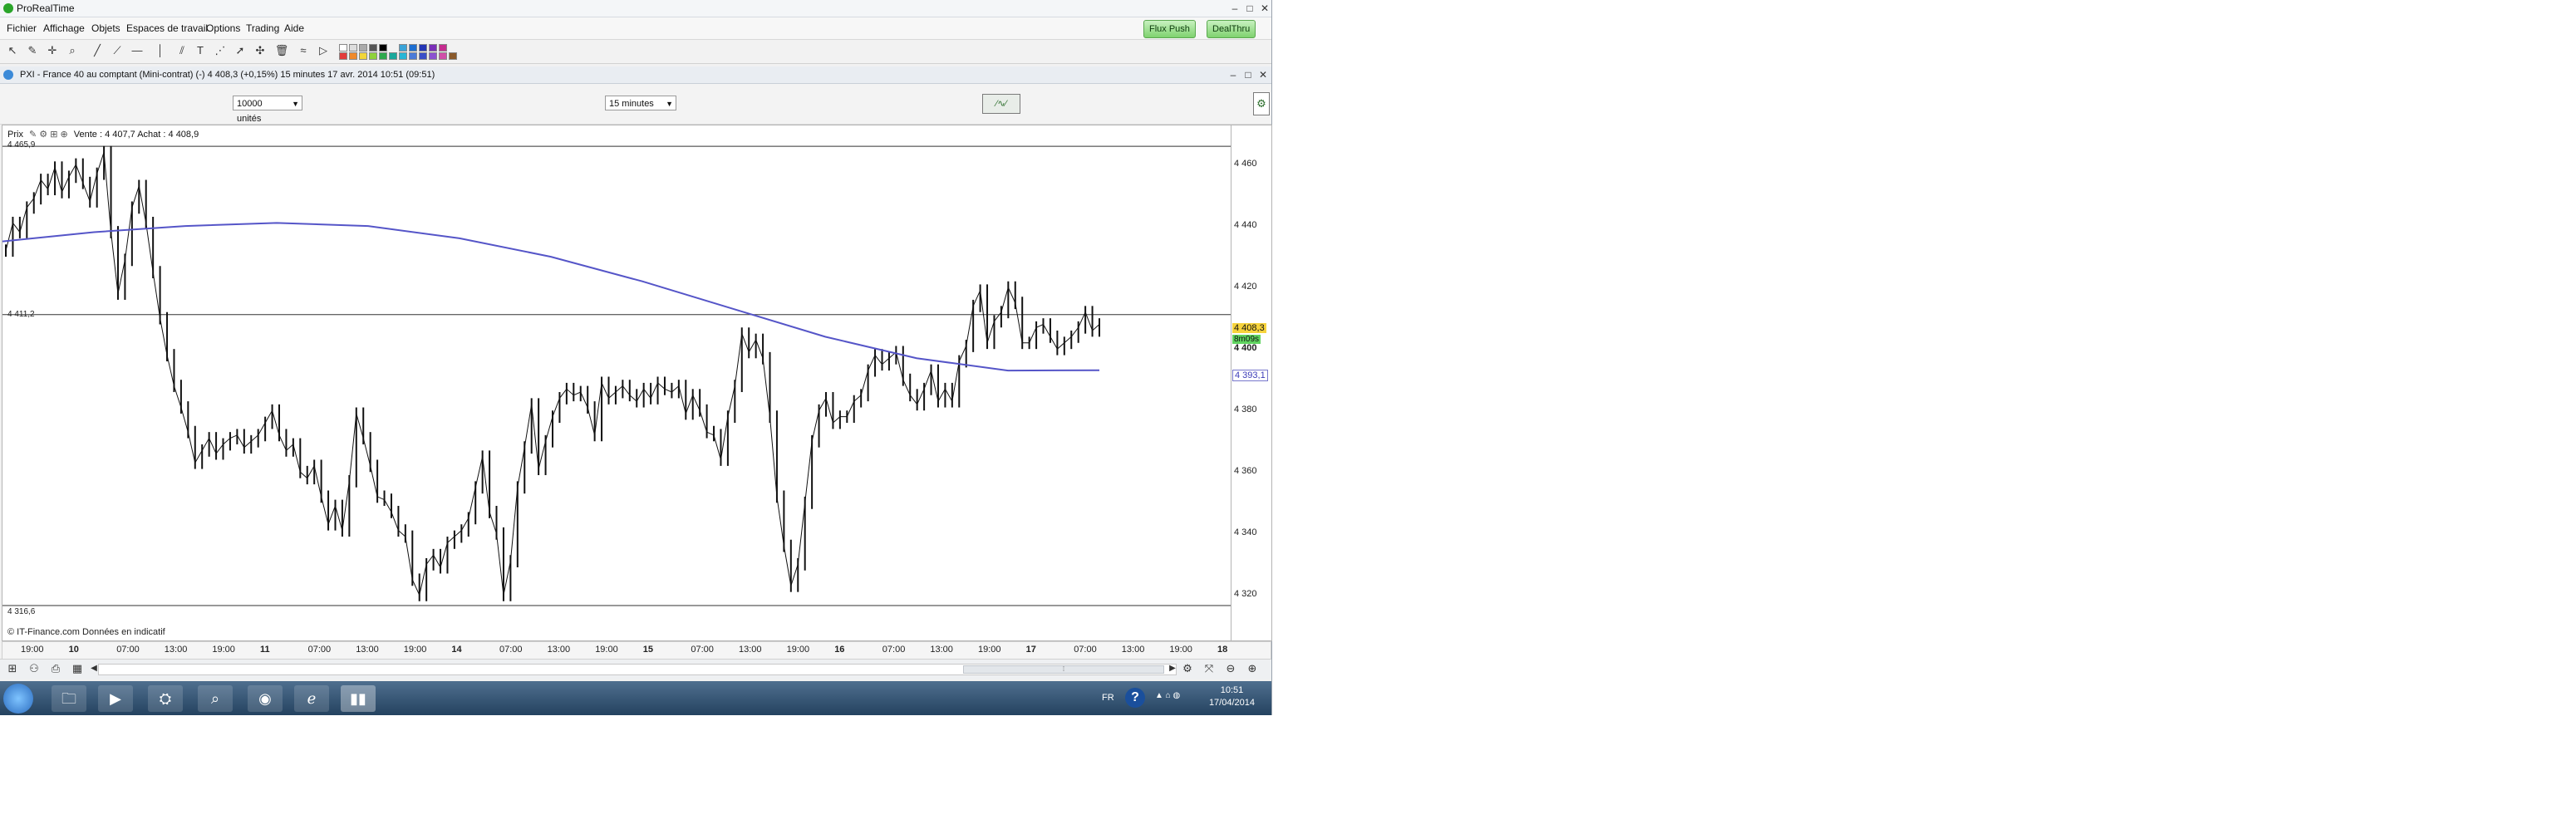 The height and width of the screenshot is (824, 2576). I want to click on horizontal-line-icon: —, so click(137, 50).